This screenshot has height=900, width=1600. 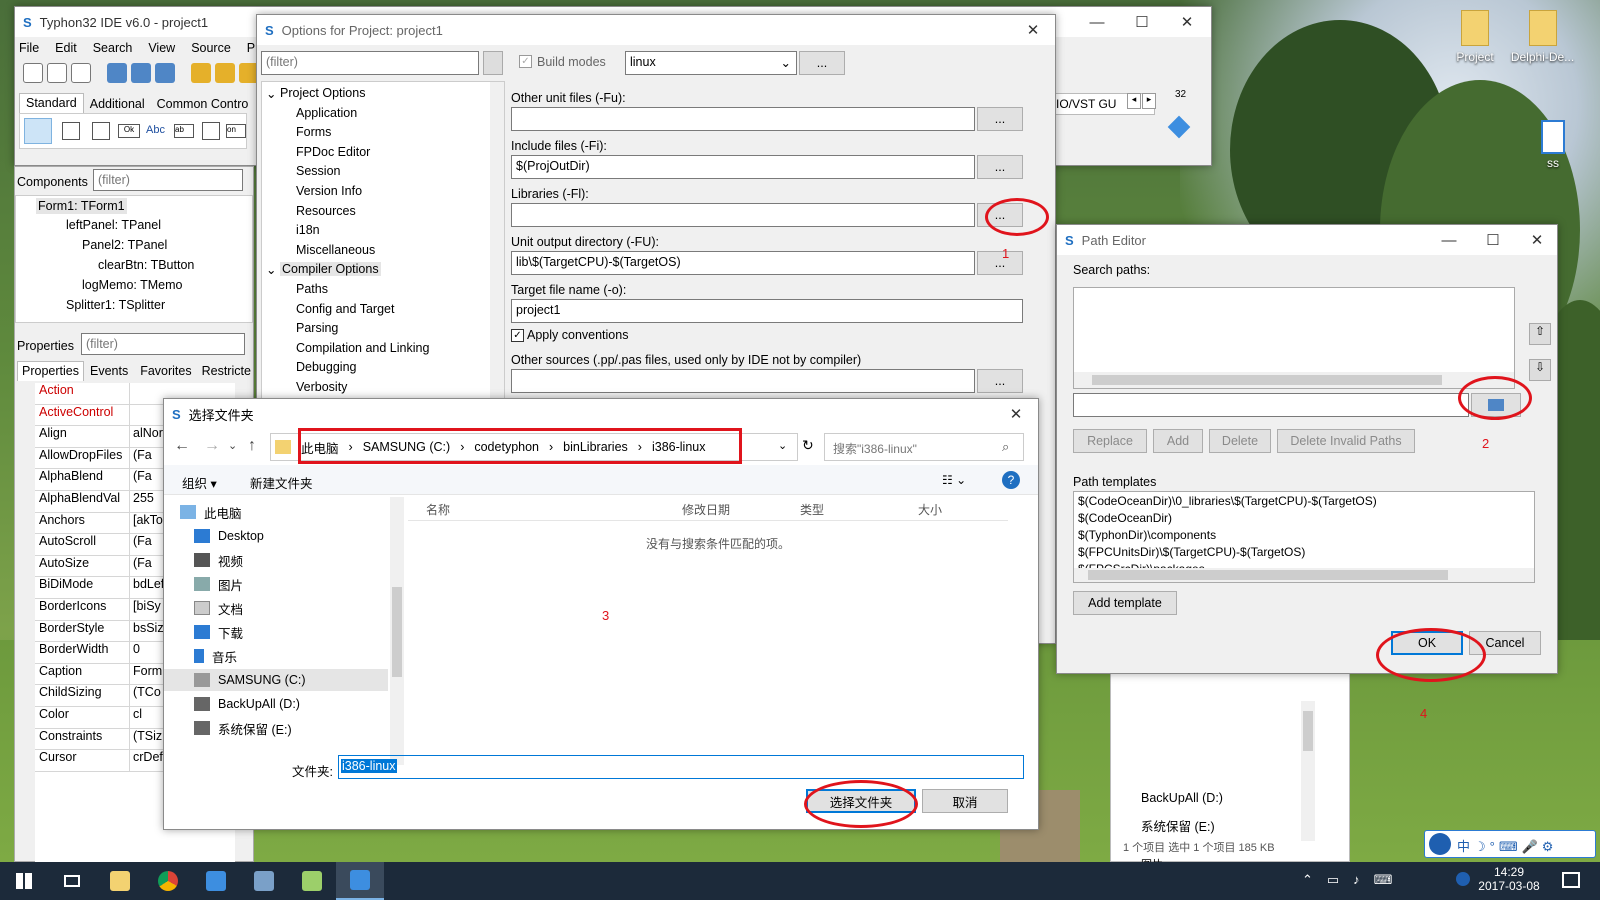 What do you see at coordinates (38, 131) in the screenshot?
I see `pointer-icon` at bounding box center [38, 131].